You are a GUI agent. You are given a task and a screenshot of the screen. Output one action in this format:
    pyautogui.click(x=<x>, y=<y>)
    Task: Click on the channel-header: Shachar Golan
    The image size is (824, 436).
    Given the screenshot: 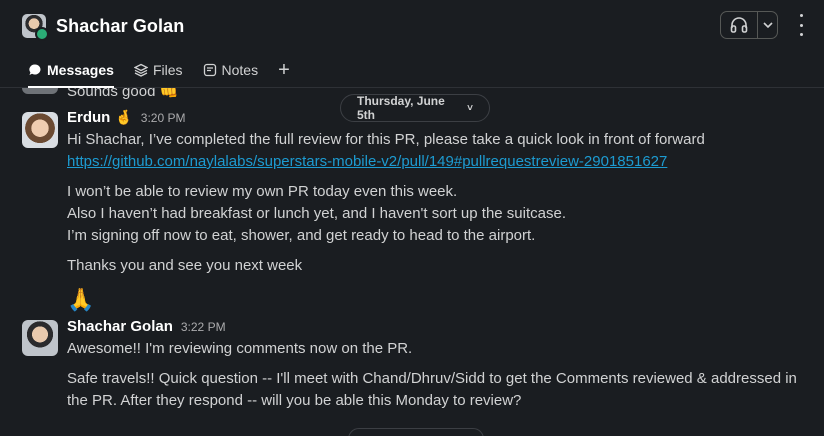 What is the action you would take?
    pyautogui.click(x=412, y=26)
    